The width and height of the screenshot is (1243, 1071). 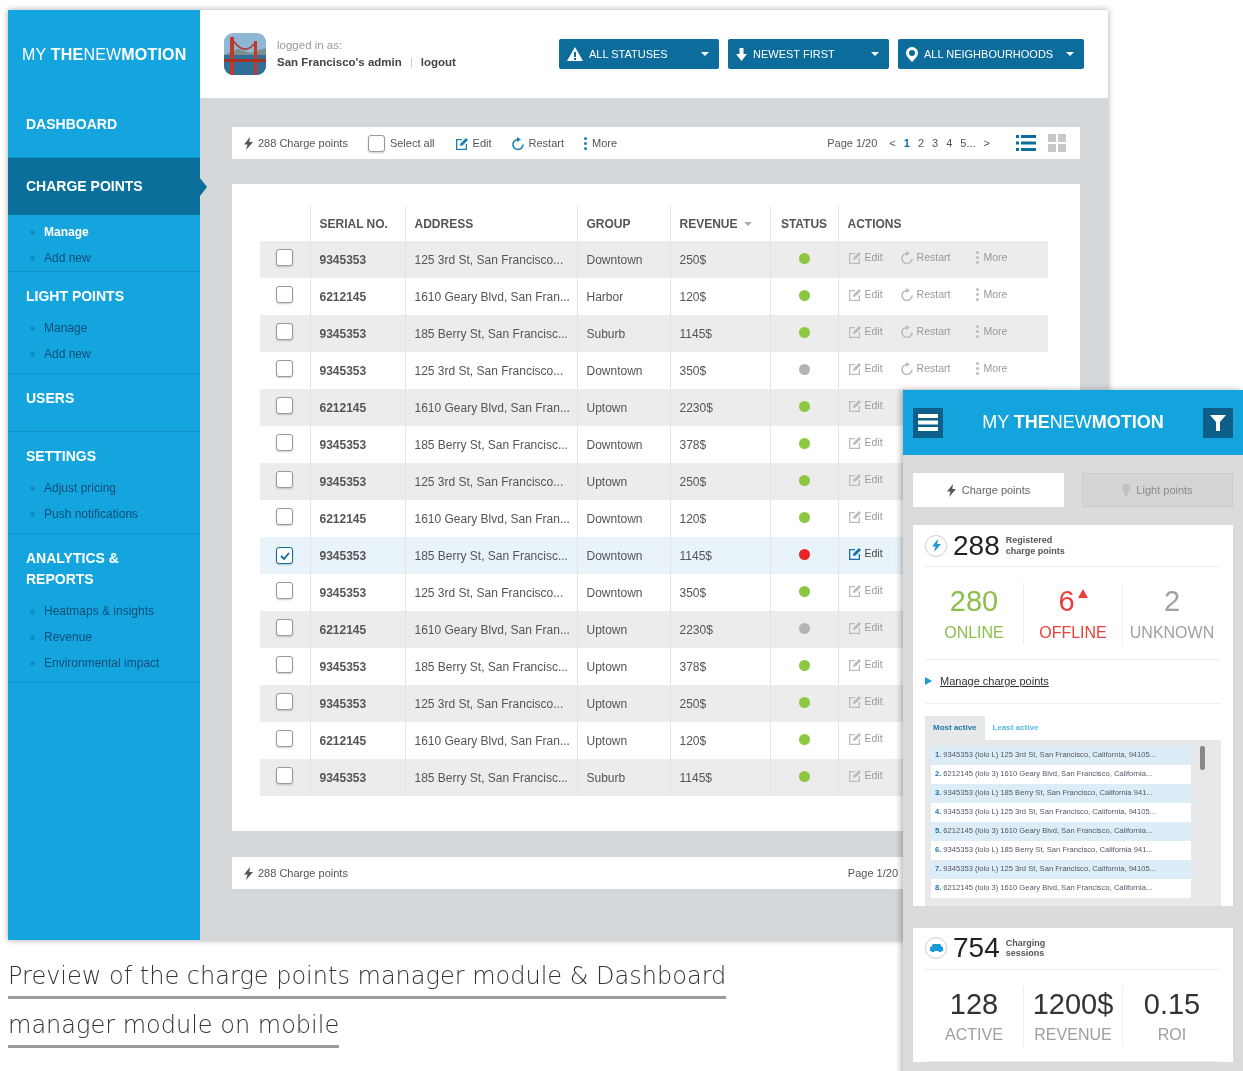 I want to click on table-cell: 1145$, so click(x=720, y=333).